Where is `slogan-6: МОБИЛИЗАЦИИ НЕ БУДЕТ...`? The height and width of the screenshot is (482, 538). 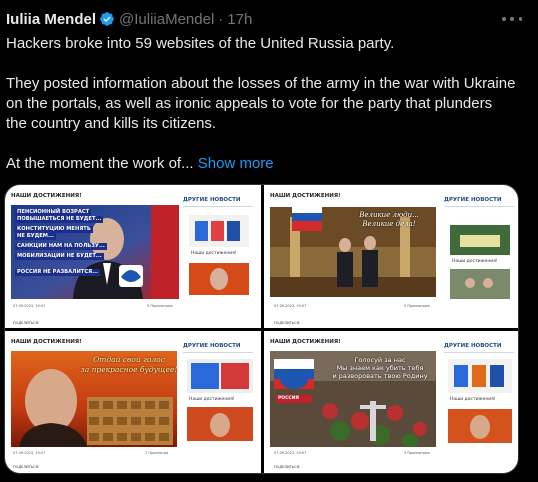
slogan-6: МОБИЛИЗАЦИИ НЕ БУДЕТ... is located at coordinates (59, 256).